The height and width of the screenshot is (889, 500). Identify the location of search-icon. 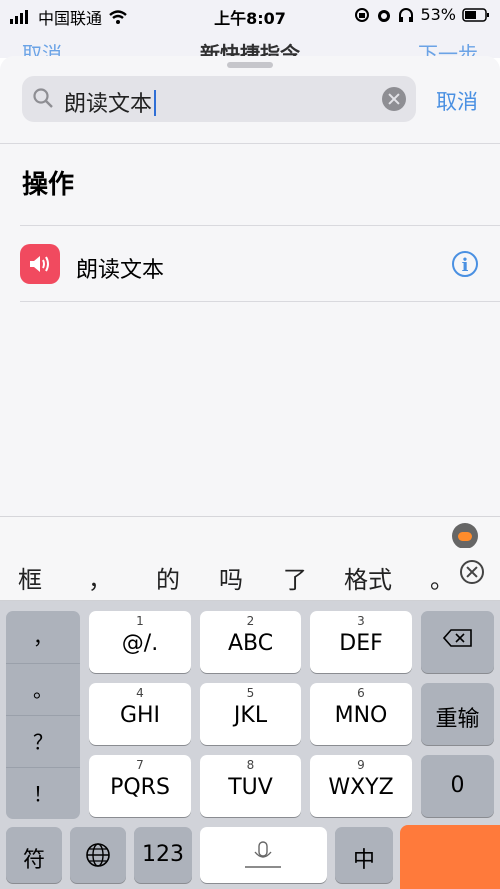
(43, 98).